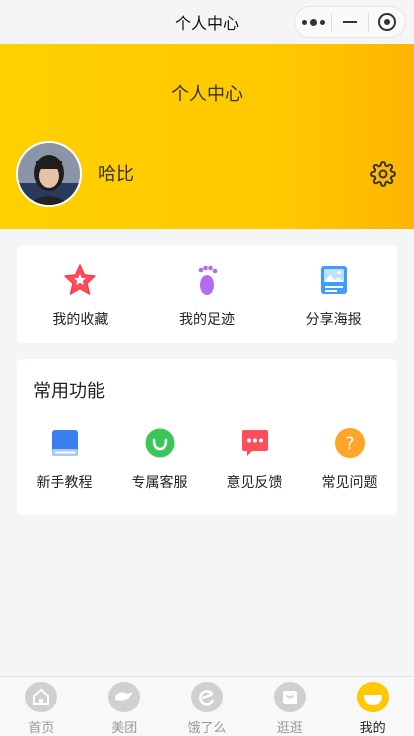  Describe the element at coordinates (255, 443) in the screenshot. I see `feedback-icon` at that location.